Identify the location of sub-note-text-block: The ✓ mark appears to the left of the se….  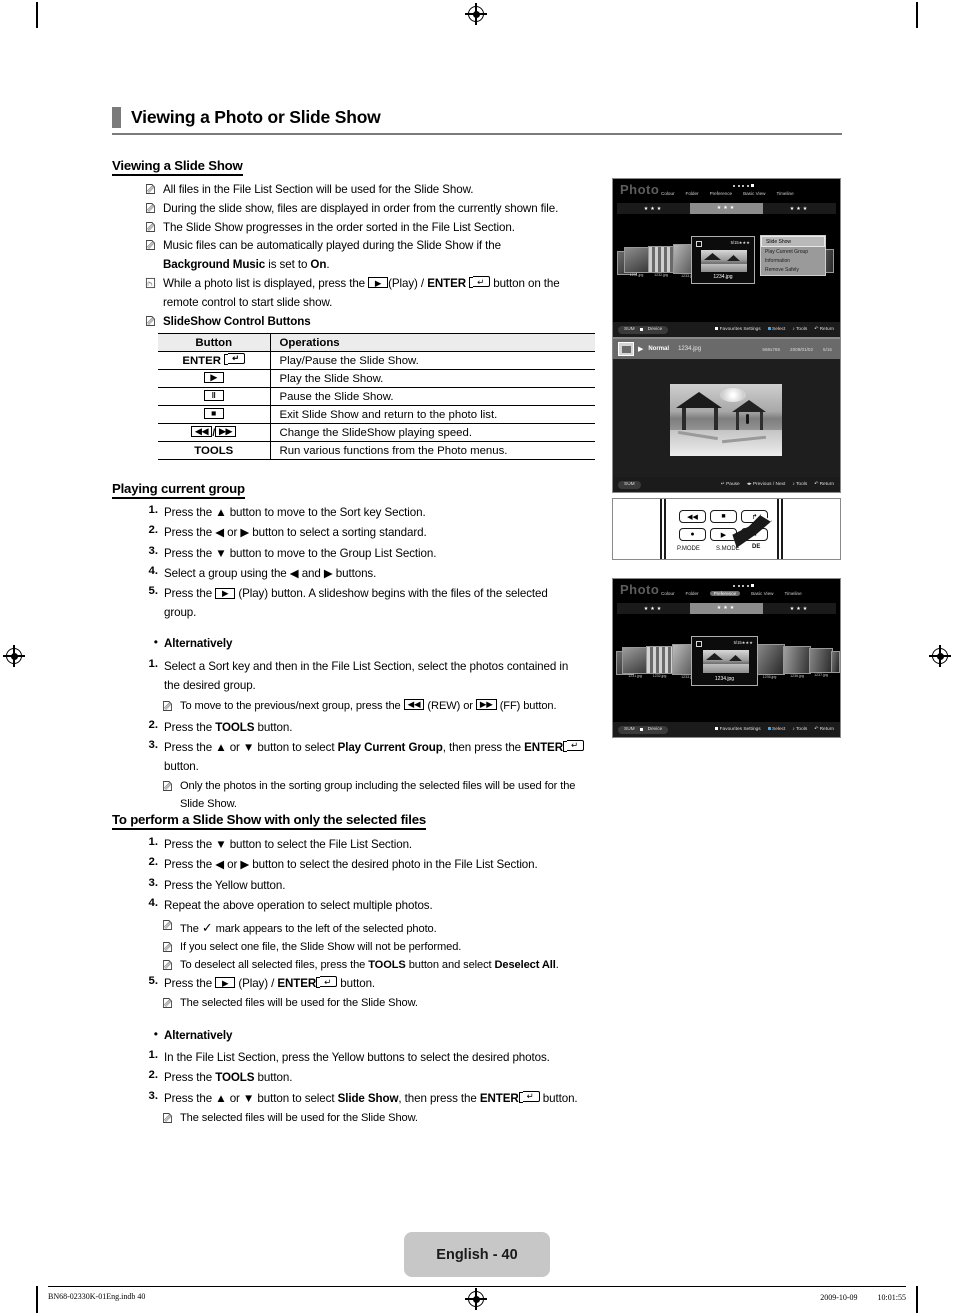
(308, 928).